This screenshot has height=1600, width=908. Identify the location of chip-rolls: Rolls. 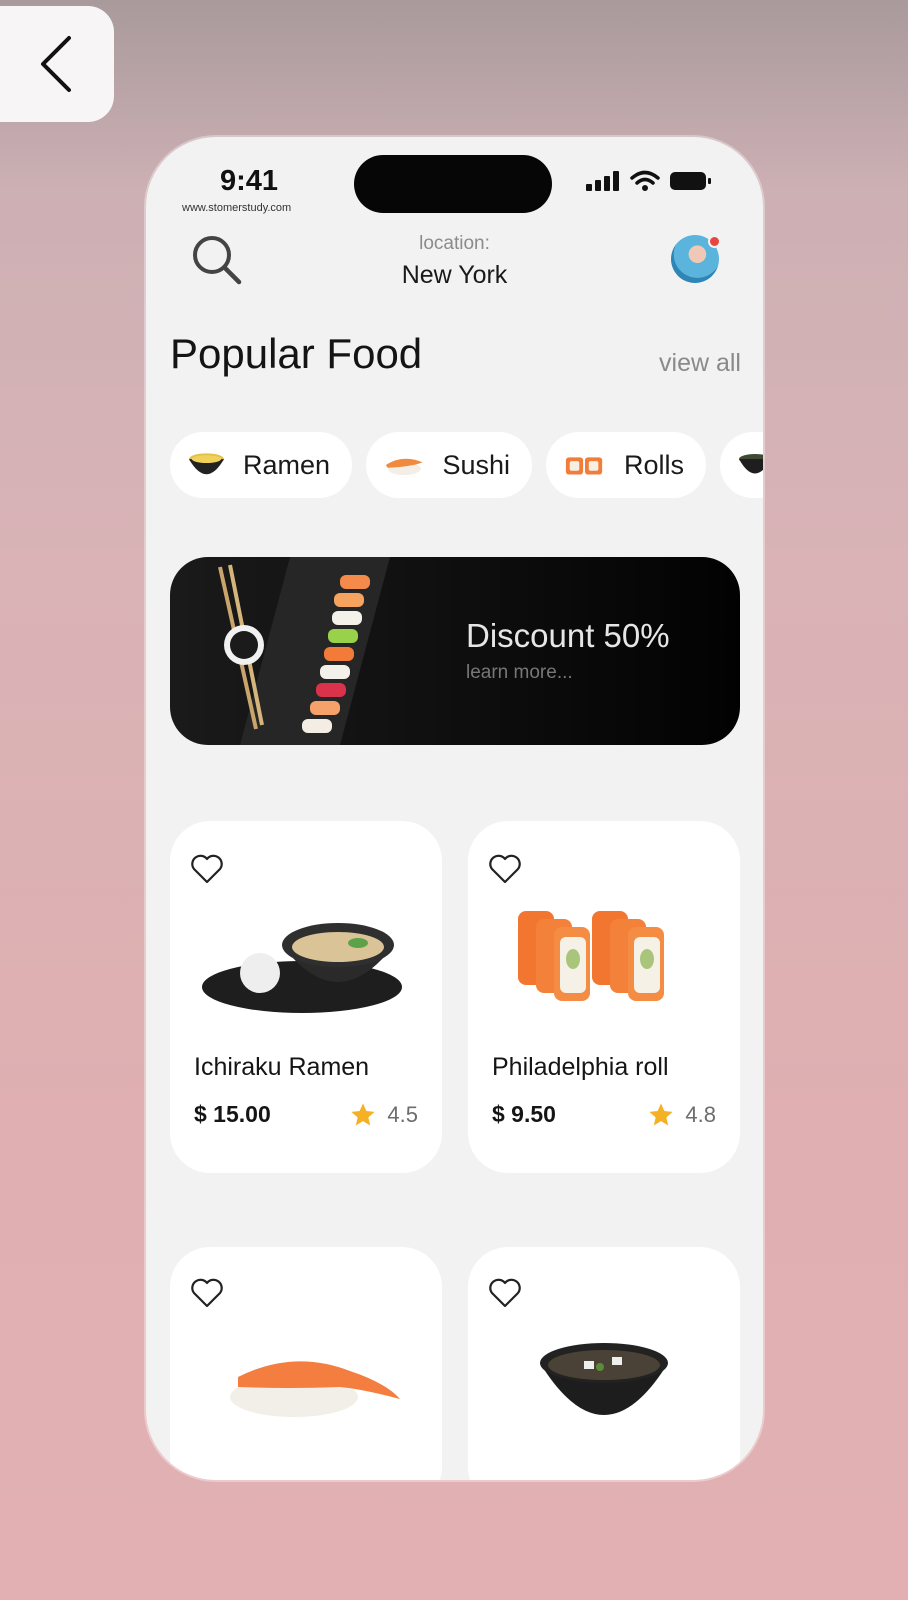
(626, 465).